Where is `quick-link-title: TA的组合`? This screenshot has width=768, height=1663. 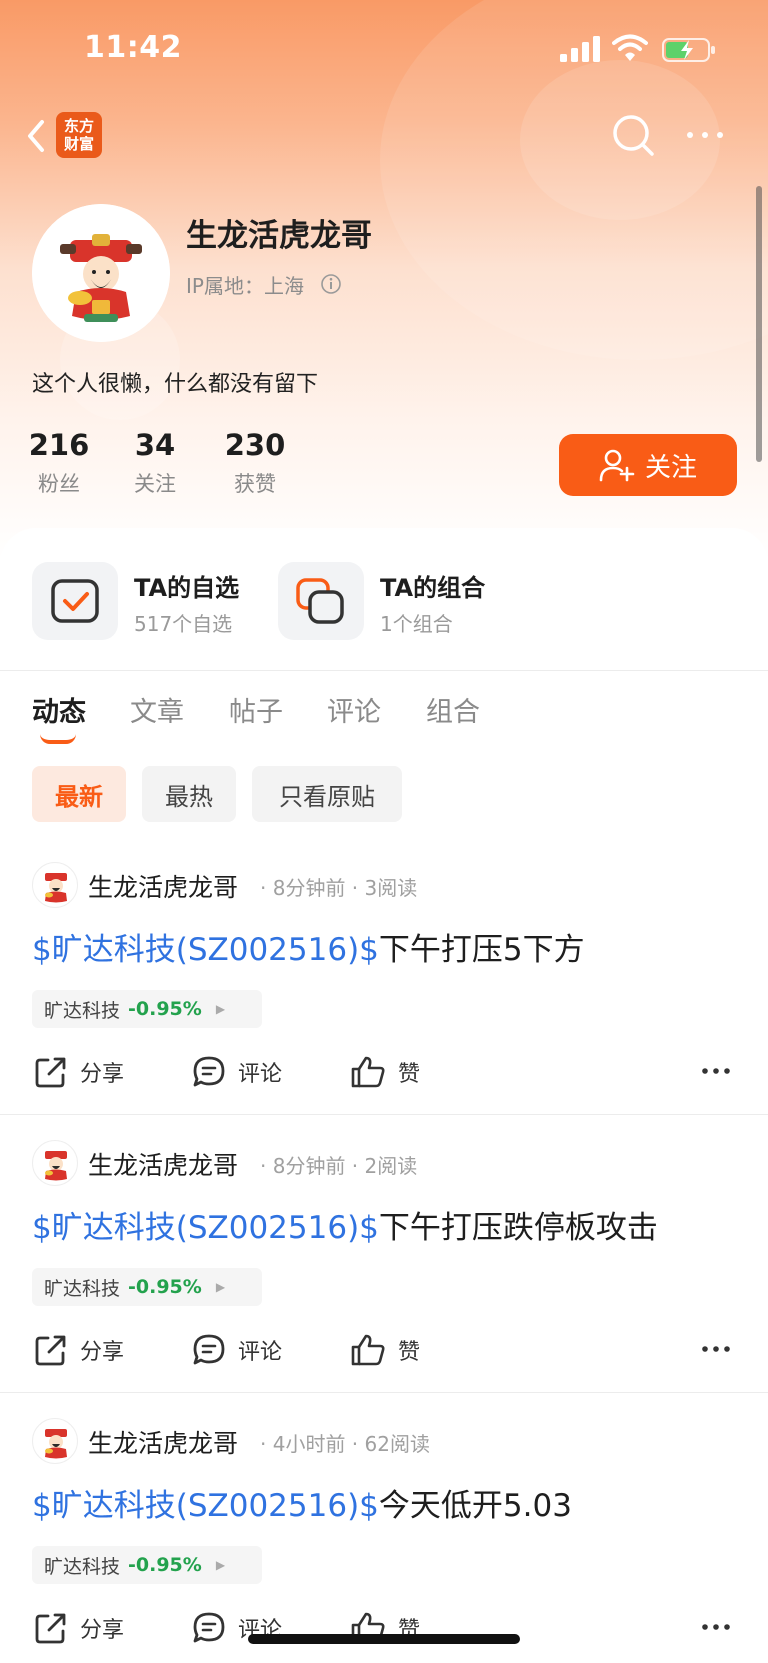
quick-link-title: TA的组合 is located at coordinates (433, 588).